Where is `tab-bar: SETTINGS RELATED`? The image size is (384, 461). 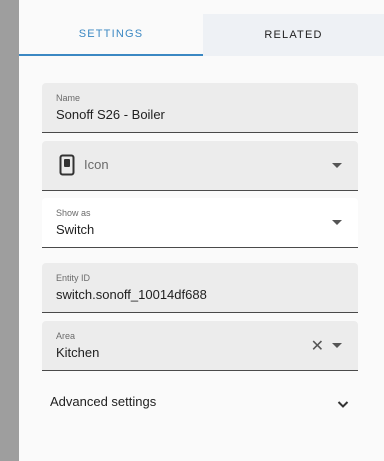
tab-bar: SETTINGS RELATED is located at coordinates (201, 35).